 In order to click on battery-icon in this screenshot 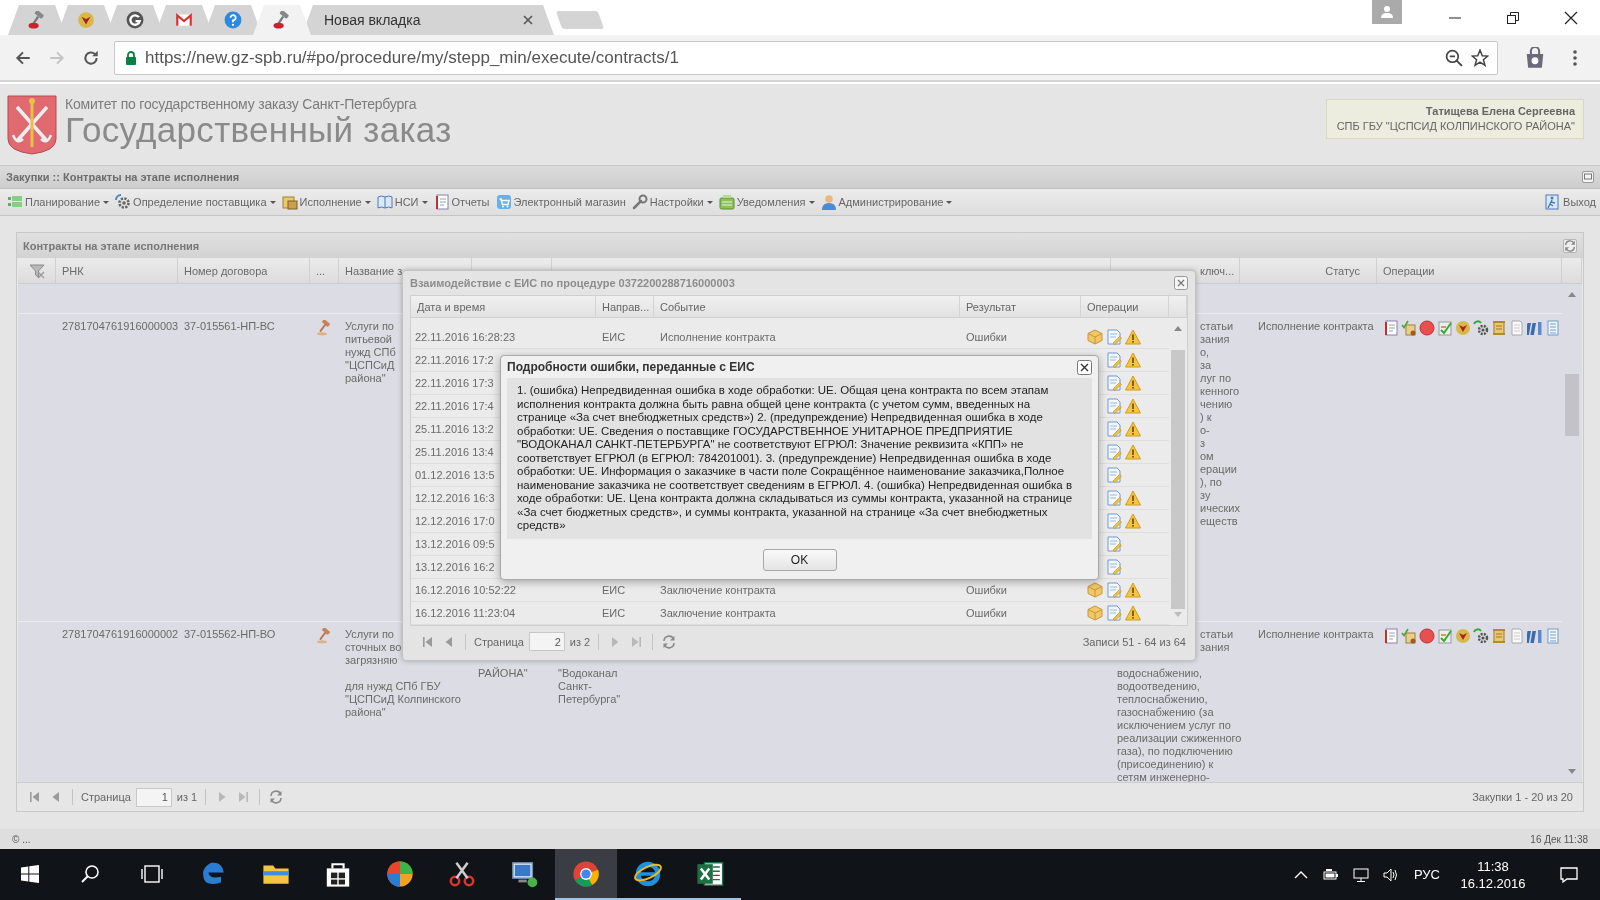, I will do `click(1330, 874)`.